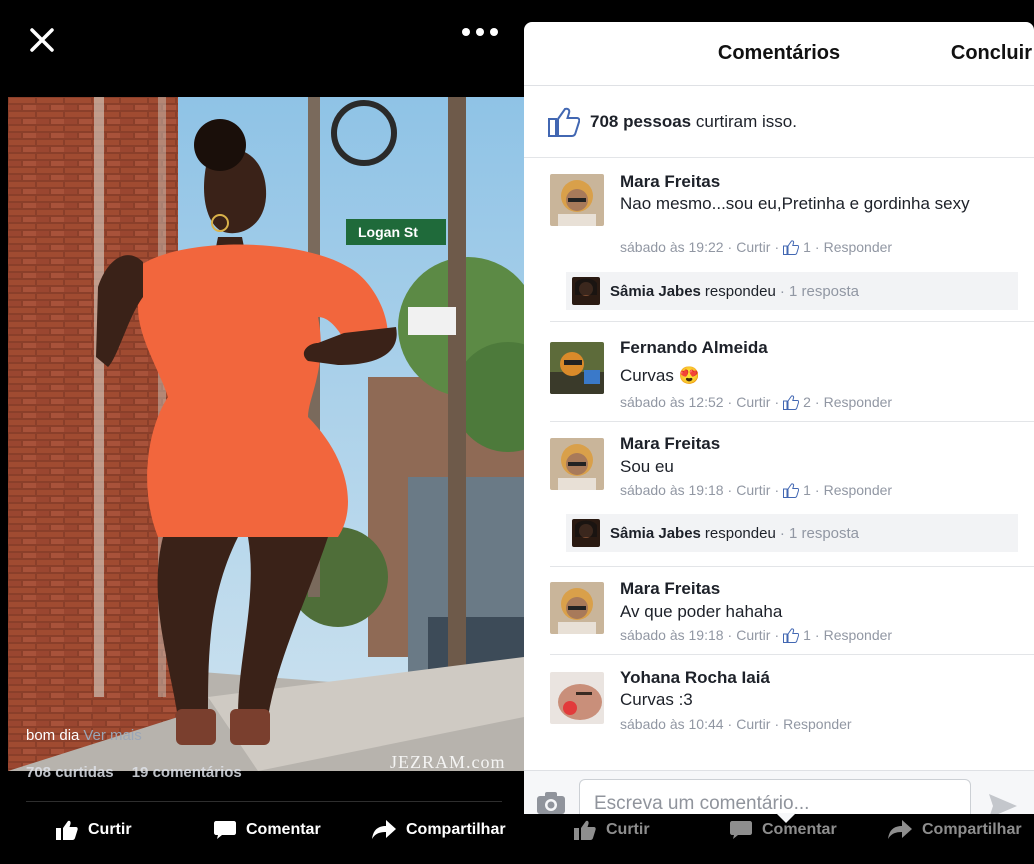  Describe the element at coordinates (656, 699) in the screenshot. I see `comment-text: Curvas :3` at that location.